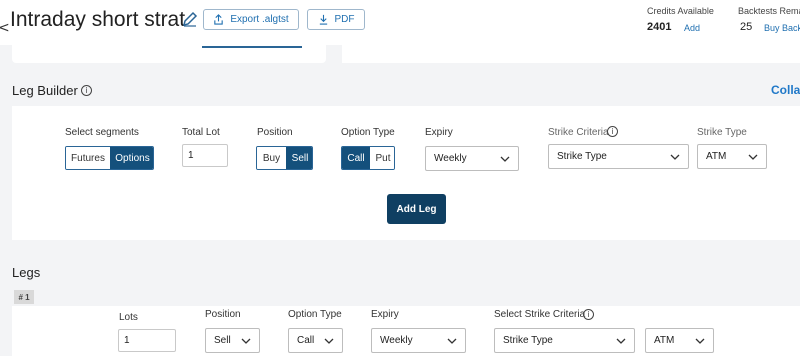  I want to click on add-leg-button: Add Leg, so click(416, 209).